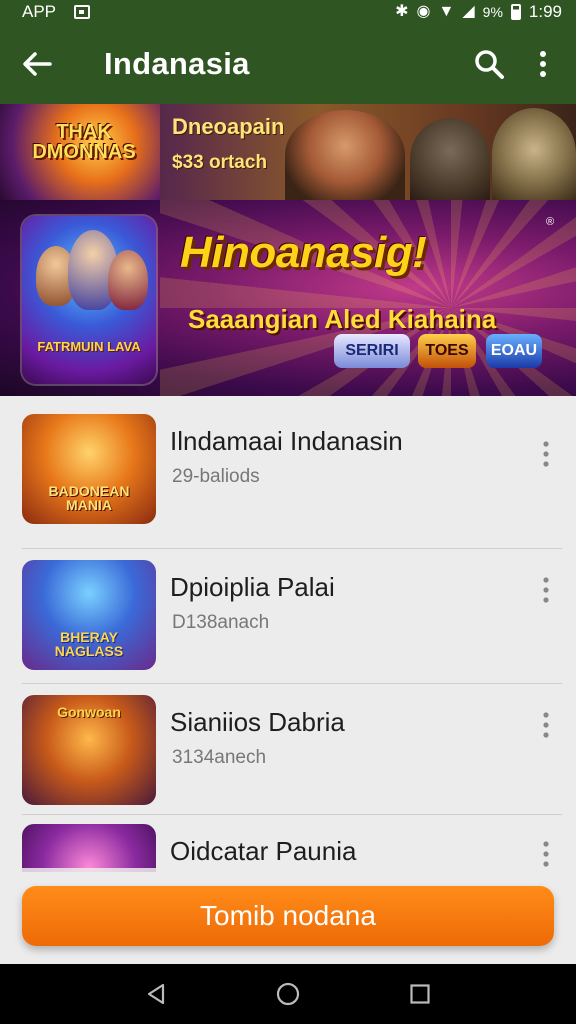 Image resolution: width=576 pixels, height=1024 pixels. Describe the element at coordinates (89, 300) in the screenshot. I see `banner-game-art: FATRMUIN LAVA` at that location.